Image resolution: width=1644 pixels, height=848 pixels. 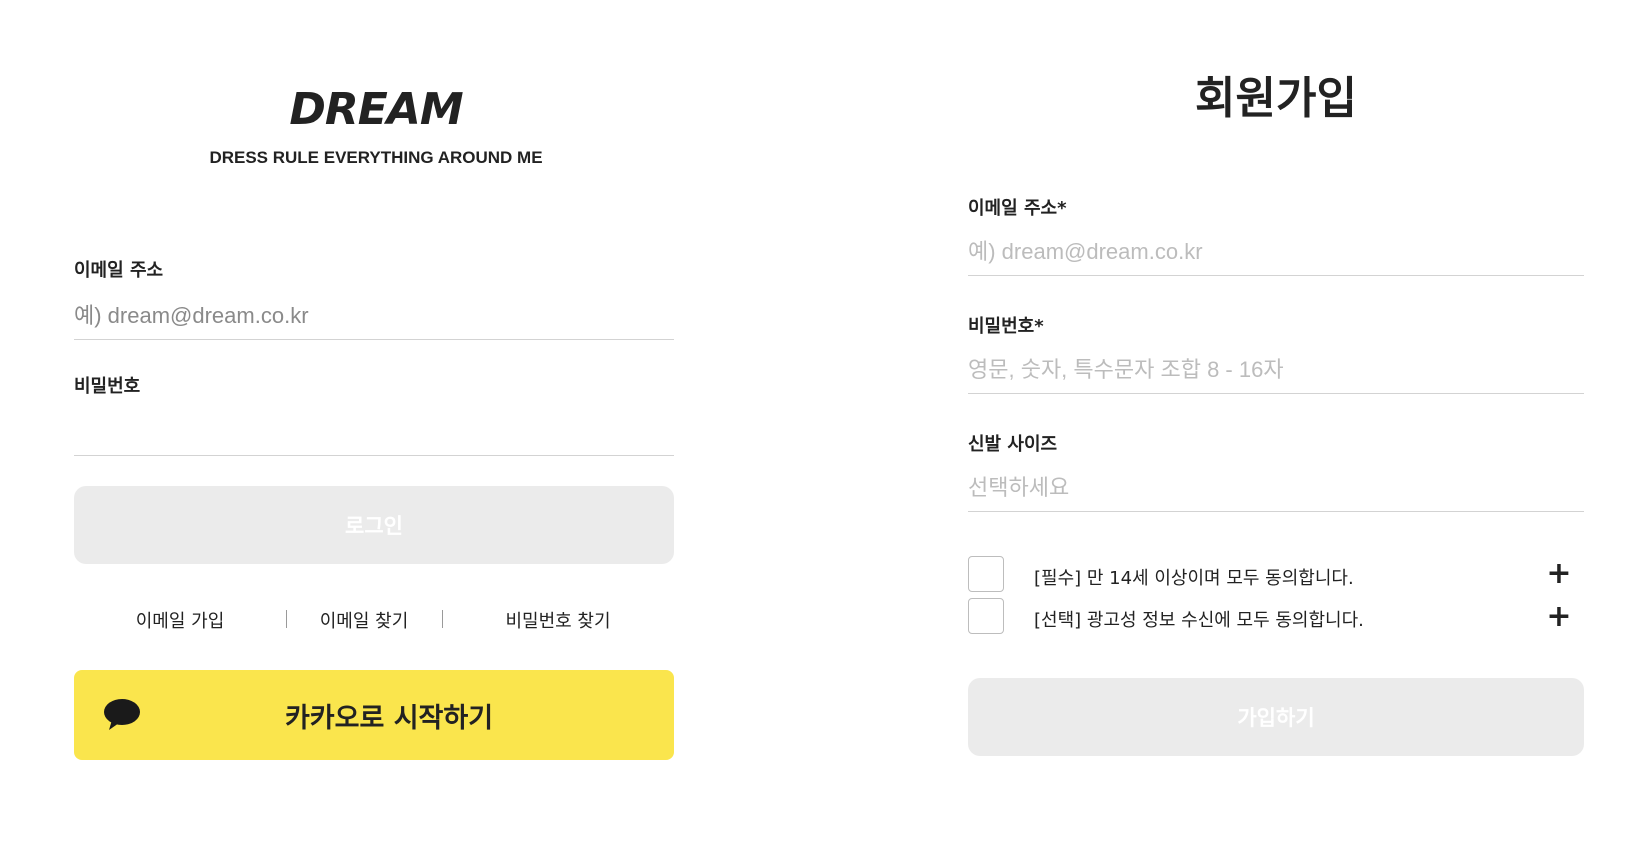 What do you see at coordinates (1017, 208) in the screenshot?
I see `signup-email-label: 이메일 주소*` at bounding box center [1017, 208].